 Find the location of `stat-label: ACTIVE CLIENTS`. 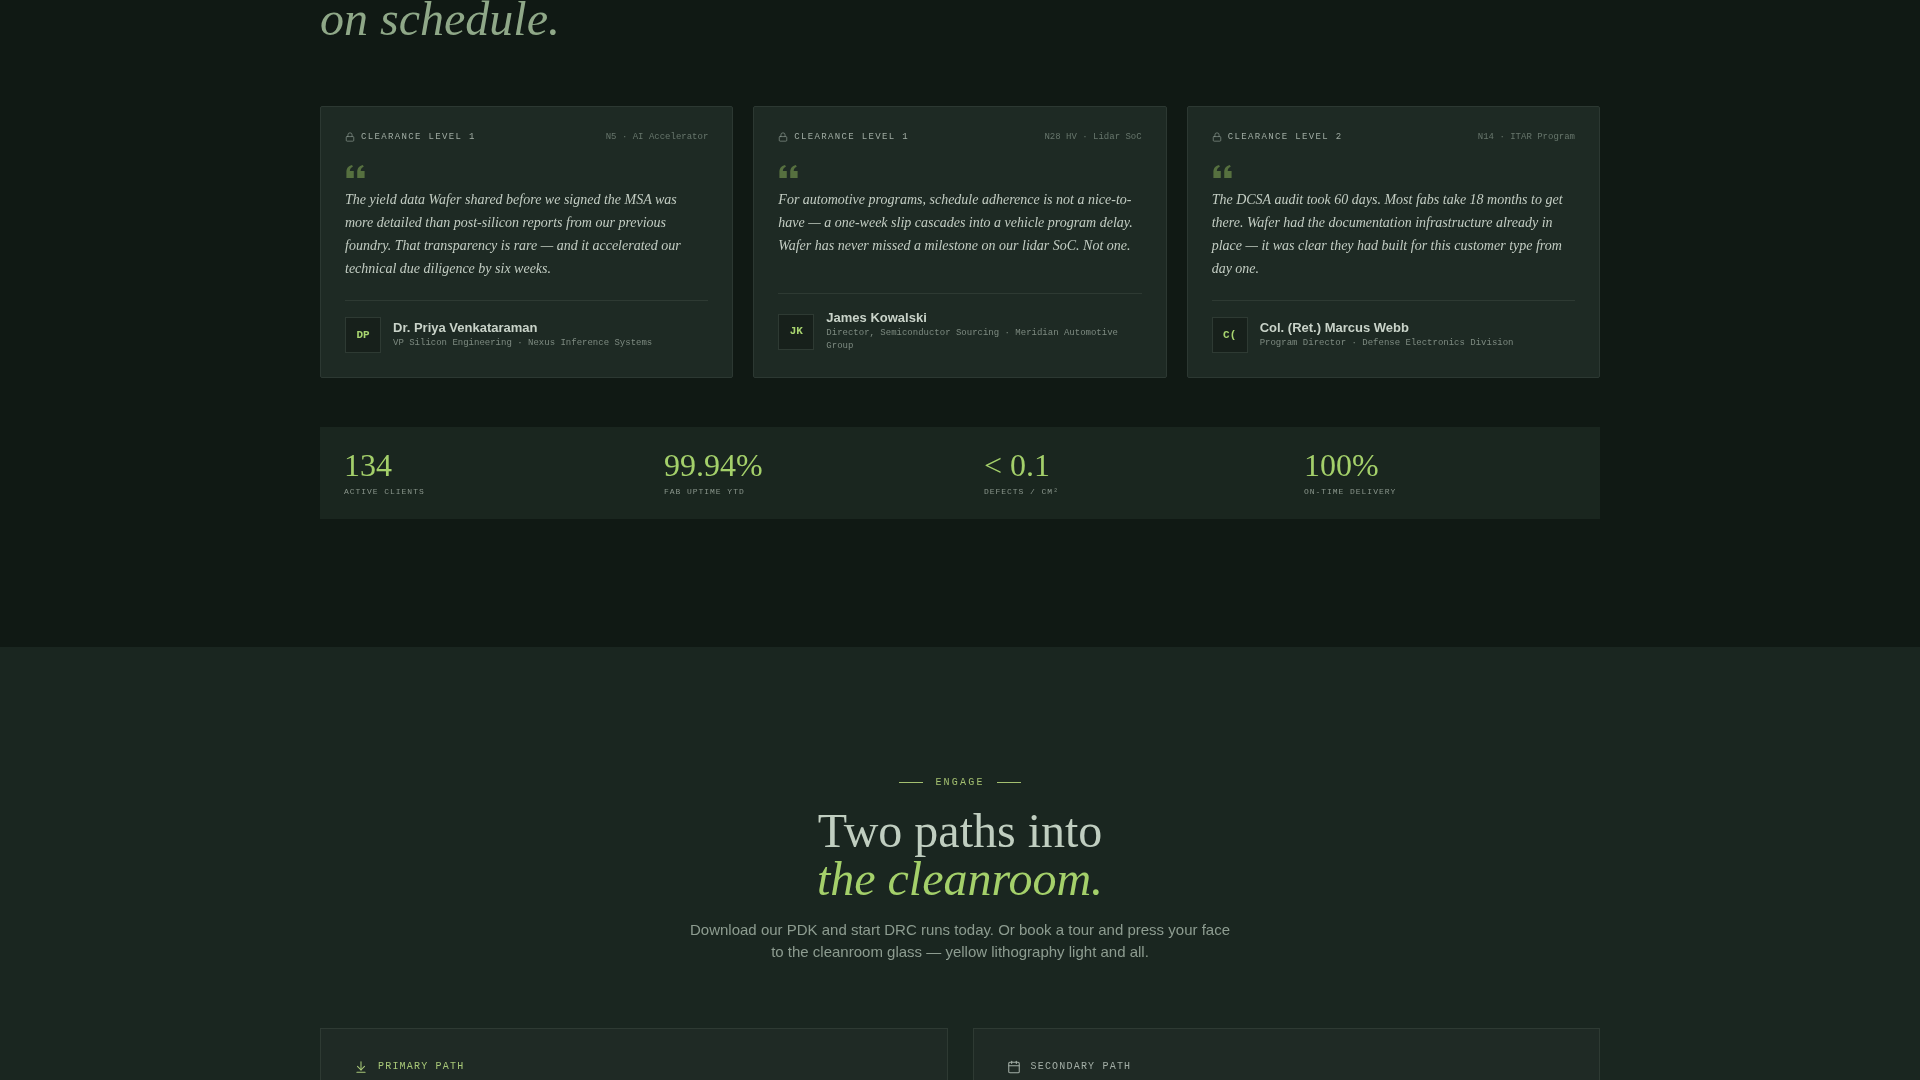

stat-label: ACTIVE CLIENTS is located at coordinates (384, 492).